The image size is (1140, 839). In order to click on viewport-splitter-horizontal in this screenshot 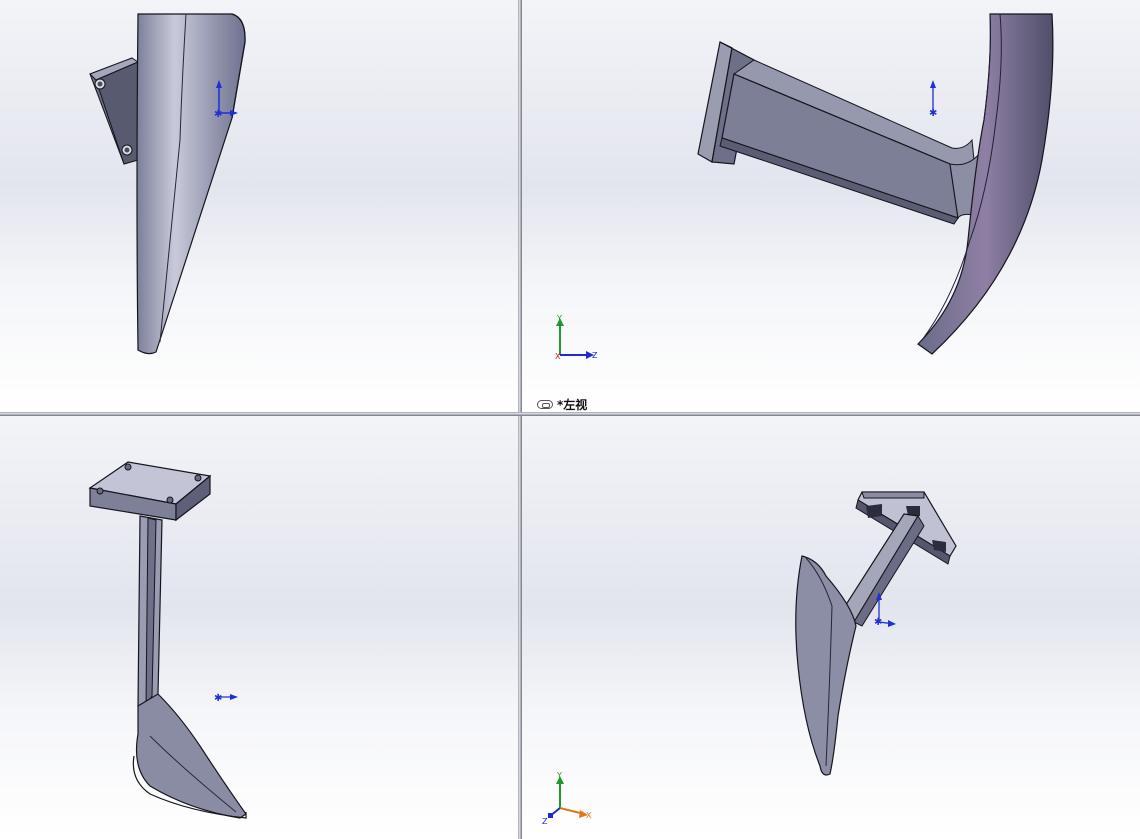, I will do `click(570, 414)`.